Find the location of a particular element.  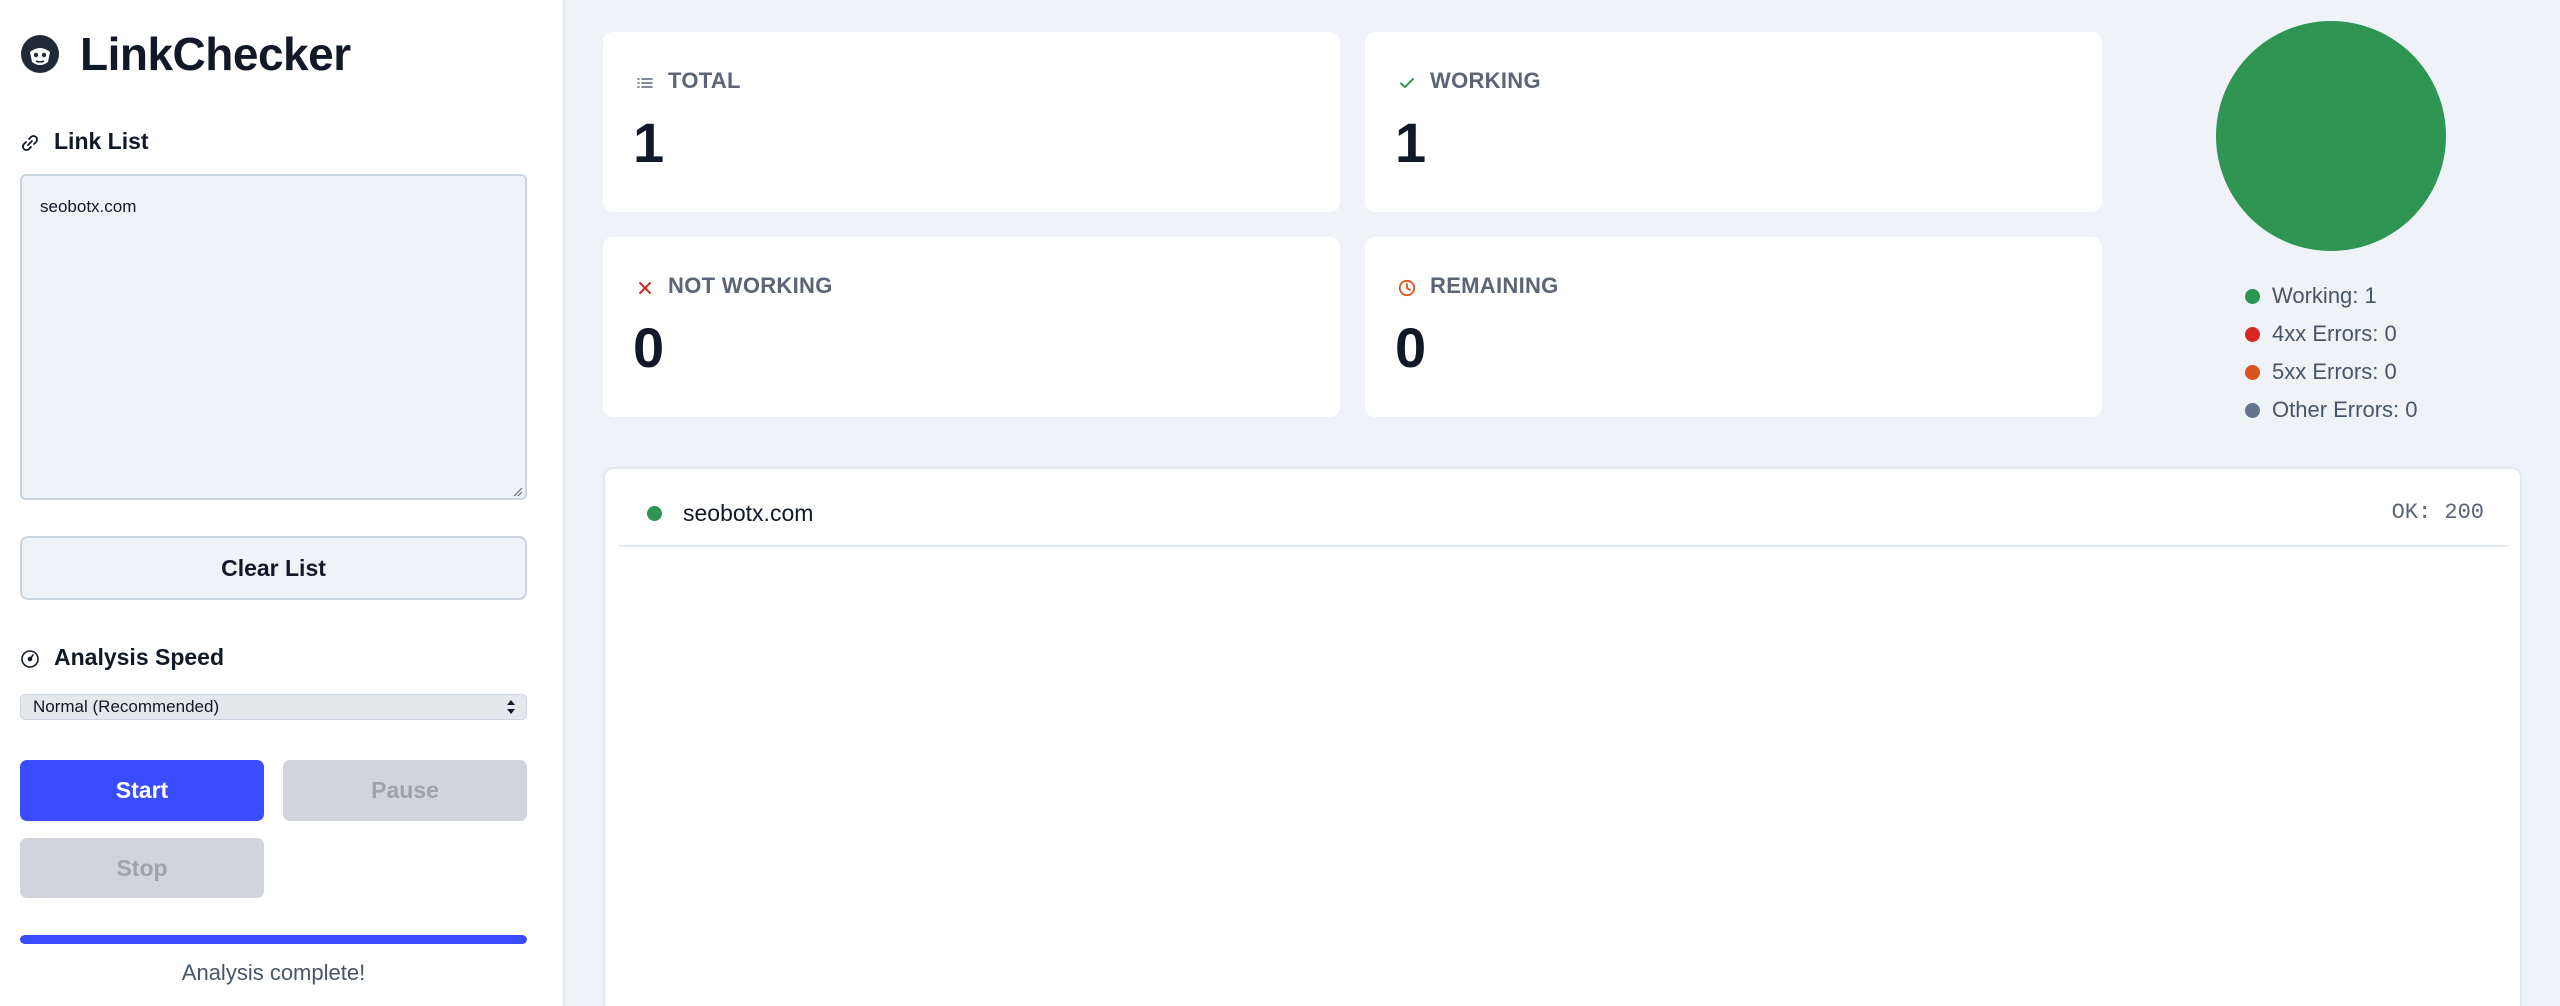

progress-status: Analysis complete! is located at coordinates (273, 972).